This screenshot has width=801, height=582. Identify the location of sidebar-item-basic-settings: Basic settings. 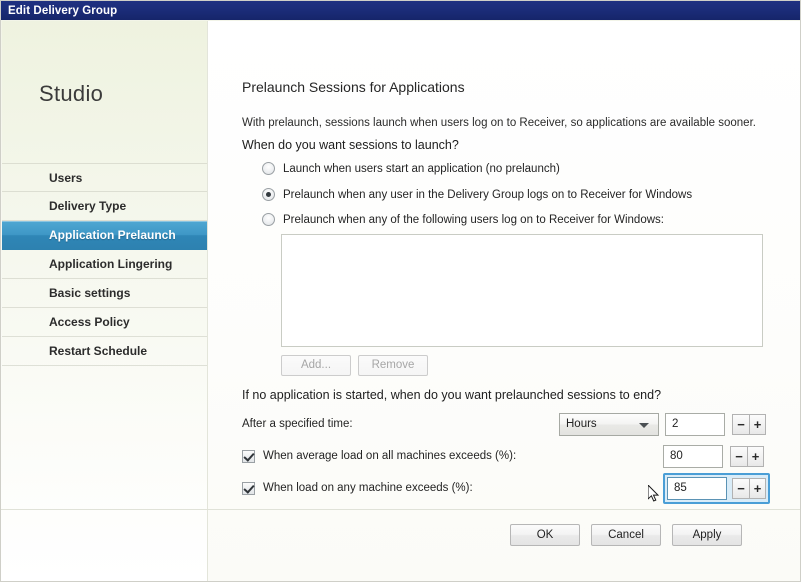
(104, 293).